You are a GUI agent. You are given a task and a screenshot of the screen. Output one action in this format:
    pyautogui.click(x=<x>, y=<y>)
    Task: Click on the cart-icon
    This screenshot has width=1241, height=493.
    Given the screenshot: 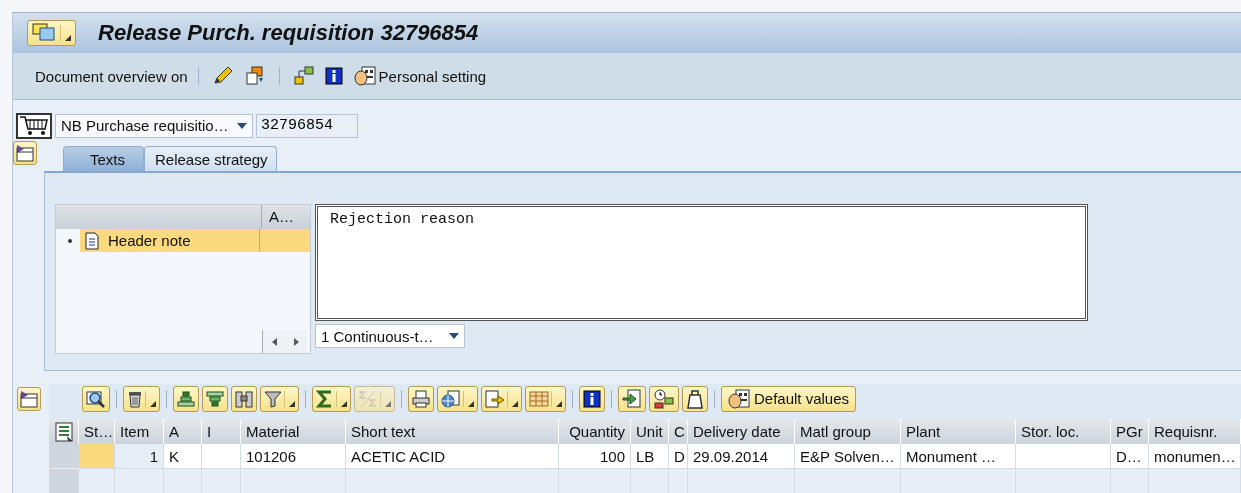 What is the action you would take?
    pyautogui.click(x=34, y=125)
    